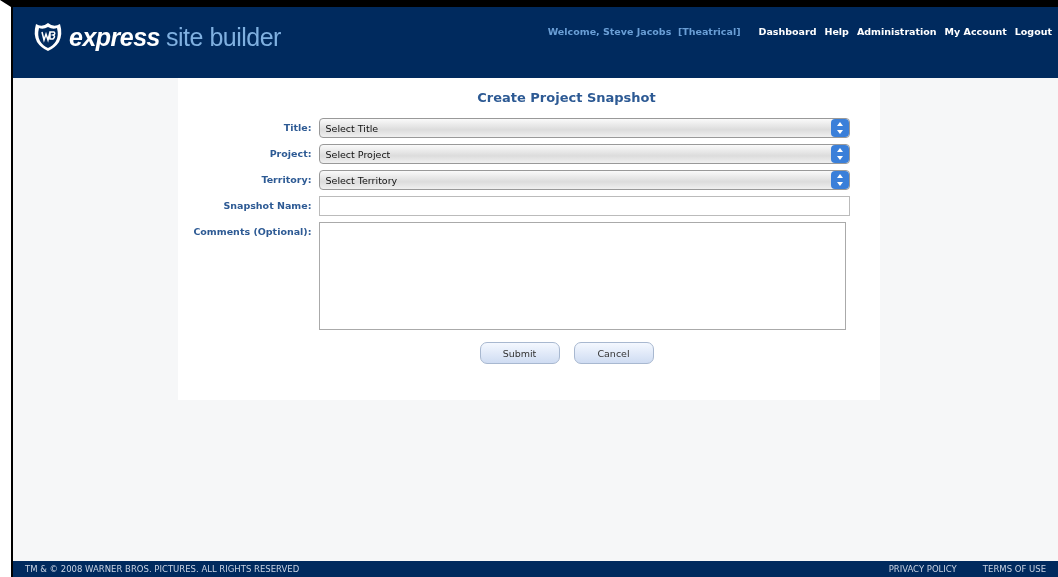 This screenshot has height=577, width=1058. I want to click on nav-link: Logout, so click(1033, 31).